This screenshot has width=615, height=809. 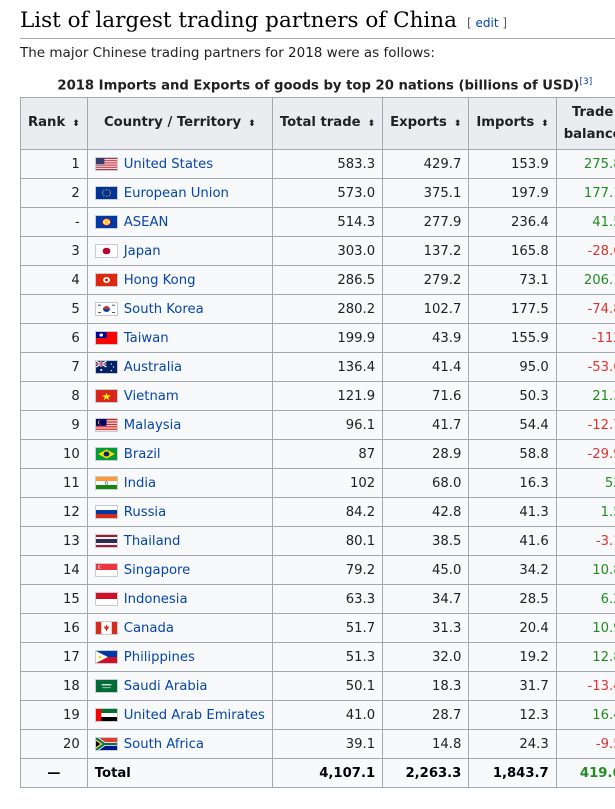 I want to click on table-row: 14 Singapore 79.245.034.210.8, so click(x=317, y=570).